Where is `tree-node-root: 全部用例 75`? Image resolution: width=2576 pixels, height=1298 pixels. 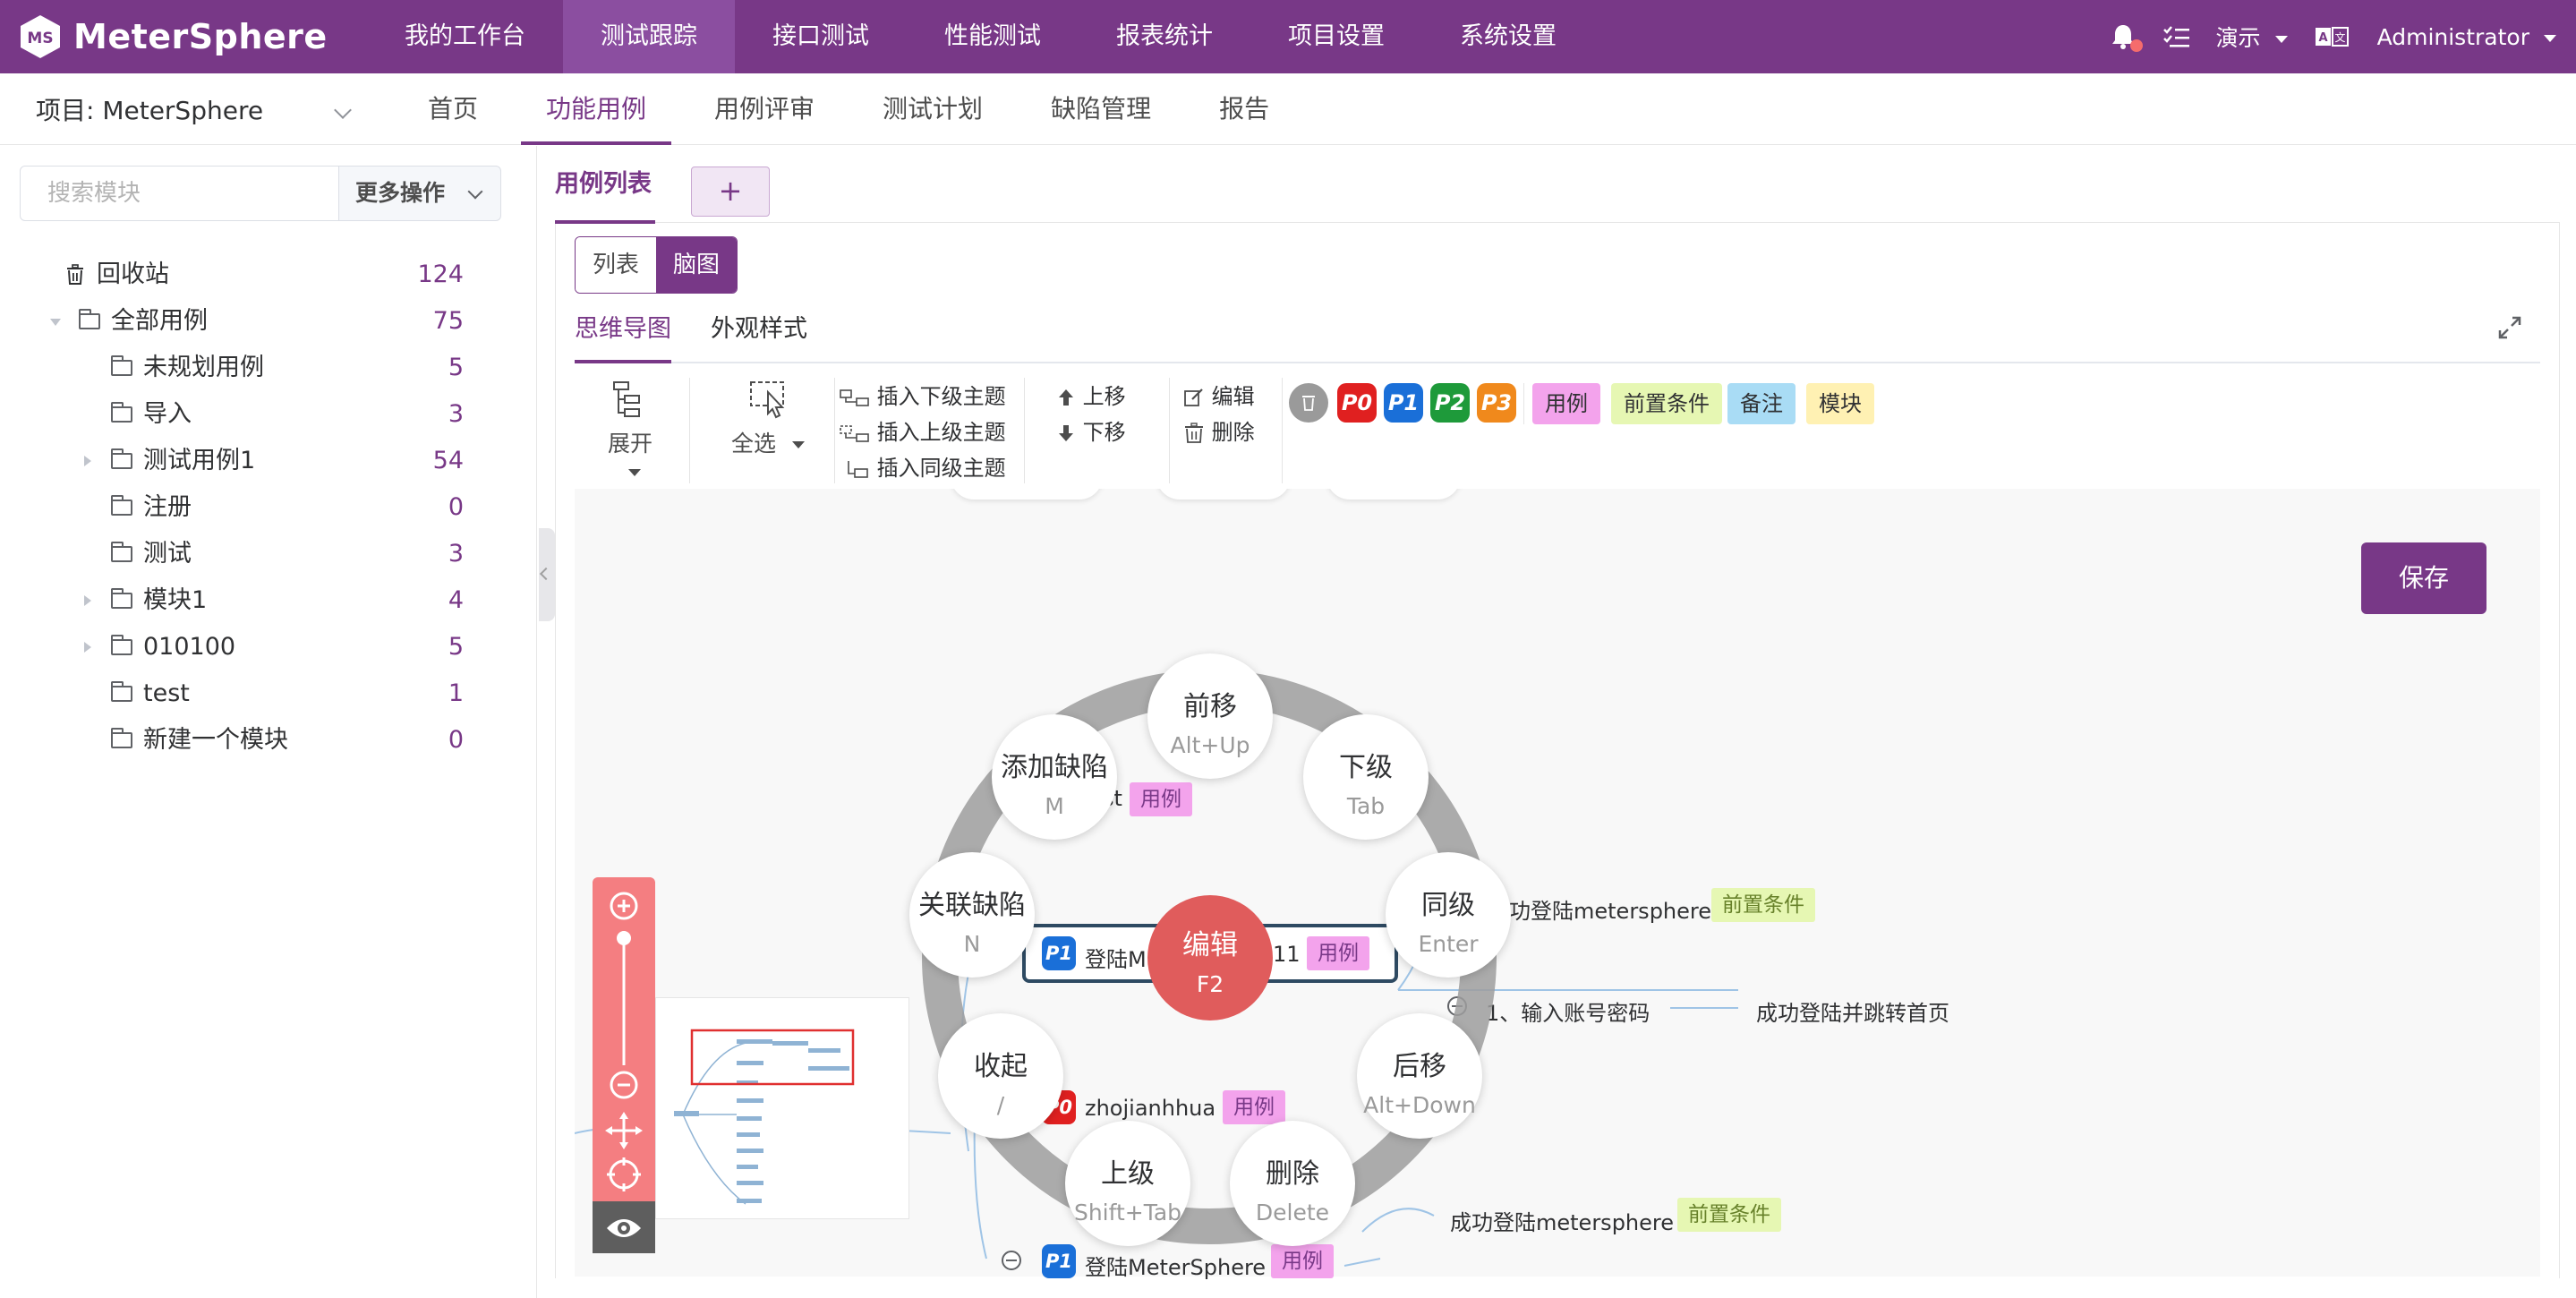
tree-node-root: 全部用例 75 is located at coordinates (268, 322).